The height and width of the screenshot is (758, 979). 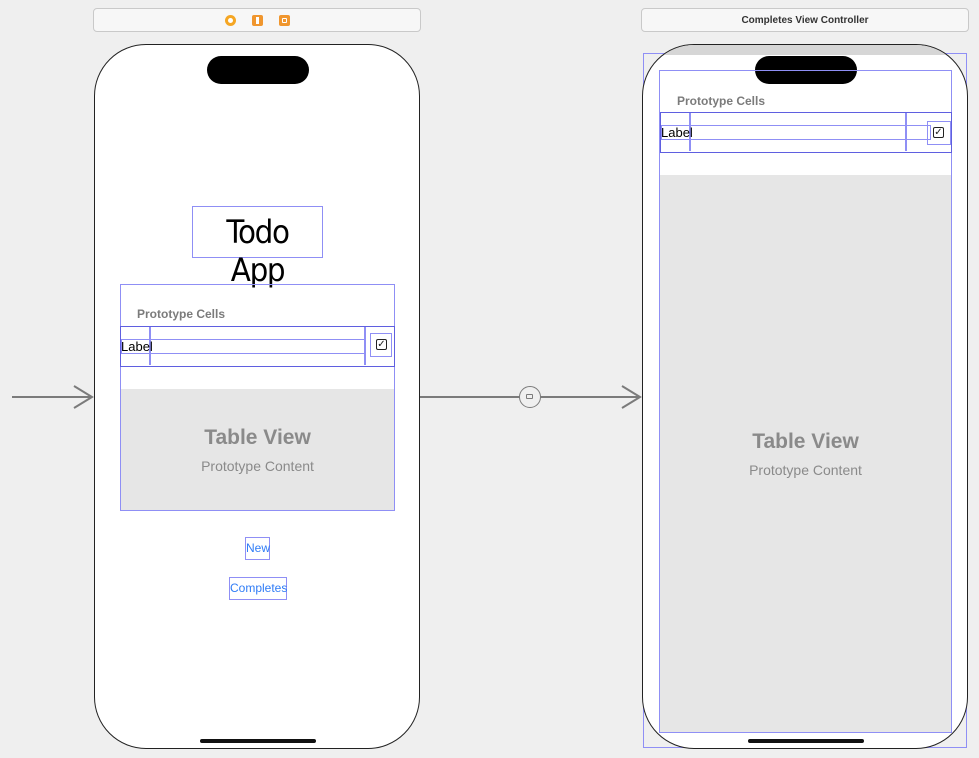 I want to click on first-responder-icon, so click(x=257, y=20).